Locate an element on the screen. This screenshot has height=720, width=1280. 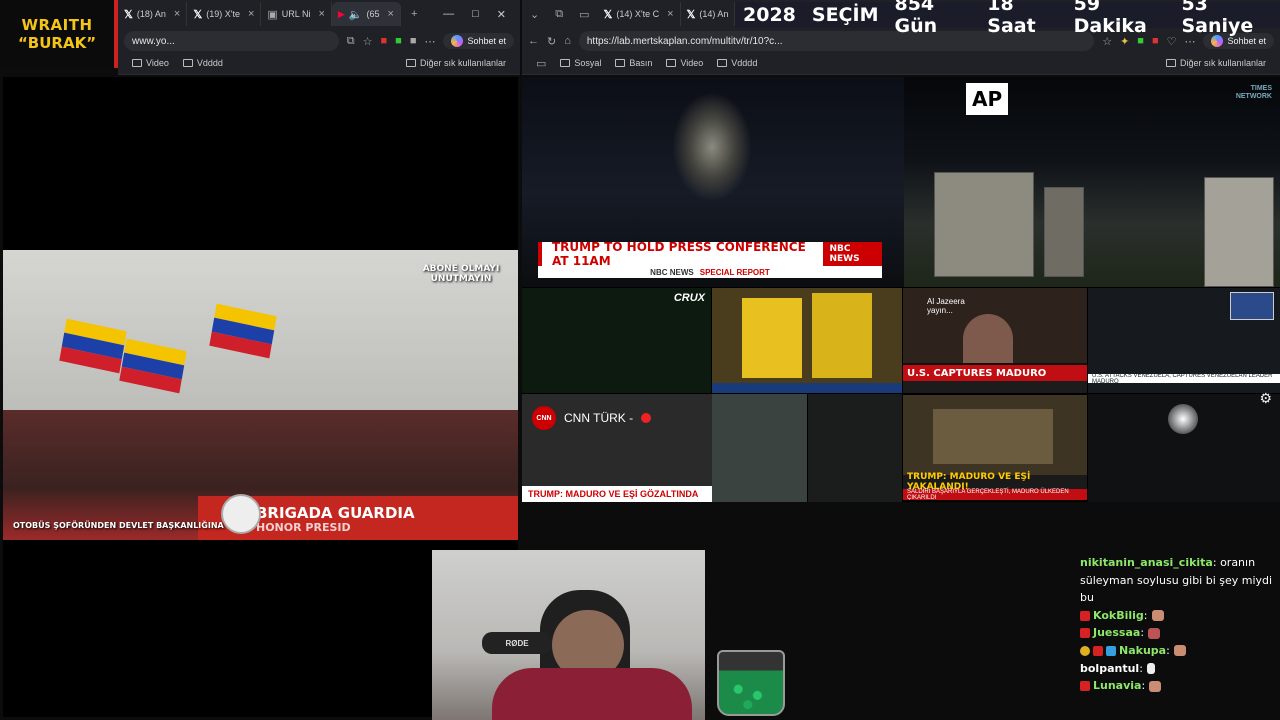
chat-username: Lunavia is located at coordinates (1117, 685).